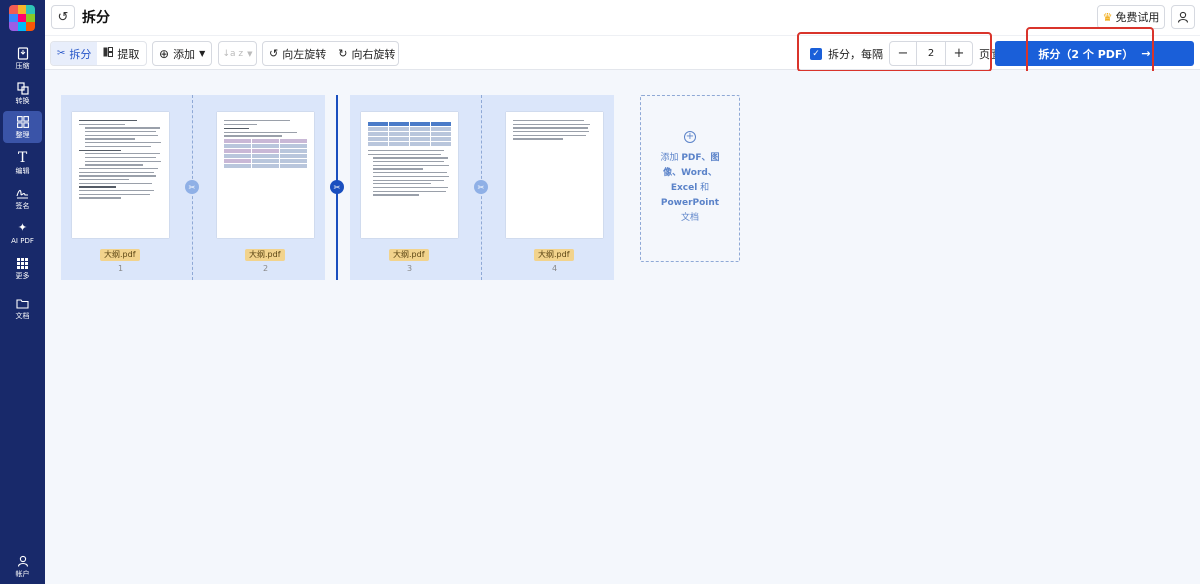 The height and width of the screenshot is (584, 1200). I want to click on edit-text-icon: T, so click(22, 158).